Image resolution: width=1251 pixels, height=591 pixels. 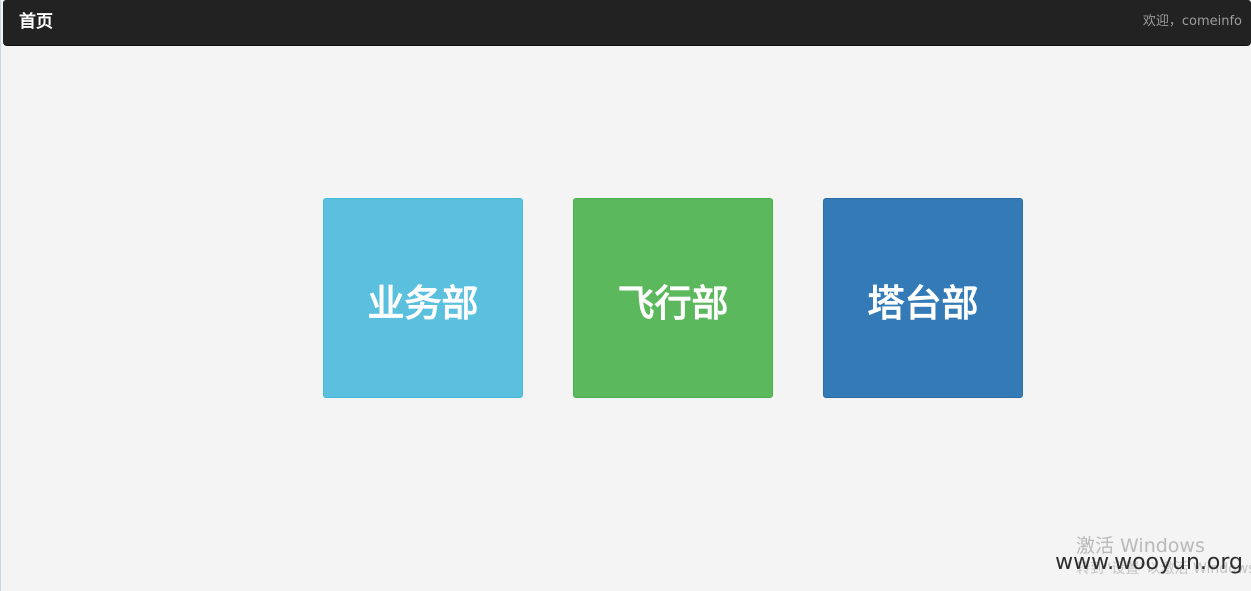 What do you see at coordinates (673, 303) in the screenshot?
I see `tile-label: 飞行部` at bounding box center [673, 303].